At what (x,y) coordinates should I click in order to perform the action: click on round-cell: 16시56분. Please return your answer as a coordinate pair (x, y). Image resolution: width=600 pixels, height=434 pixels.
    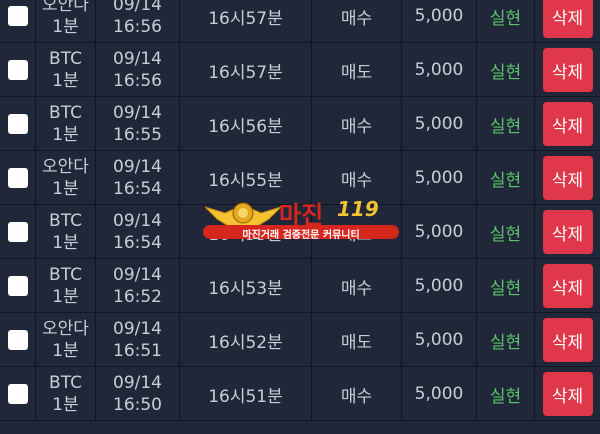
    Looking at the image, I should click on (246, 124).